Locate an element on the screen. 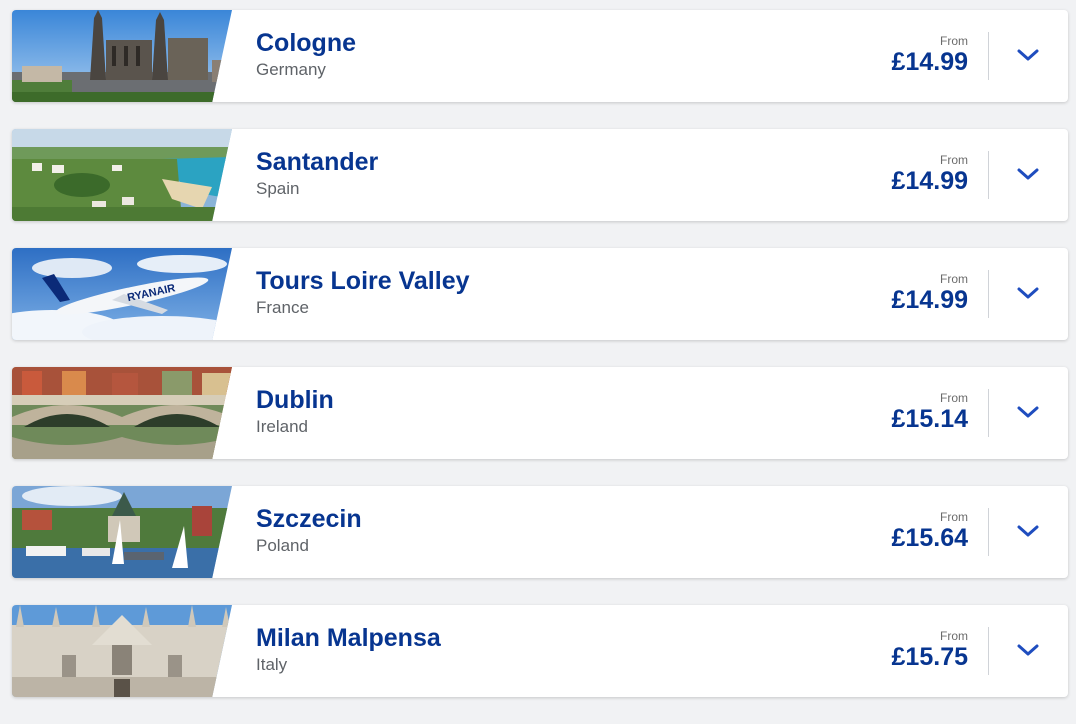  destination-price: £15.14 is located at coordinates (929, 419).